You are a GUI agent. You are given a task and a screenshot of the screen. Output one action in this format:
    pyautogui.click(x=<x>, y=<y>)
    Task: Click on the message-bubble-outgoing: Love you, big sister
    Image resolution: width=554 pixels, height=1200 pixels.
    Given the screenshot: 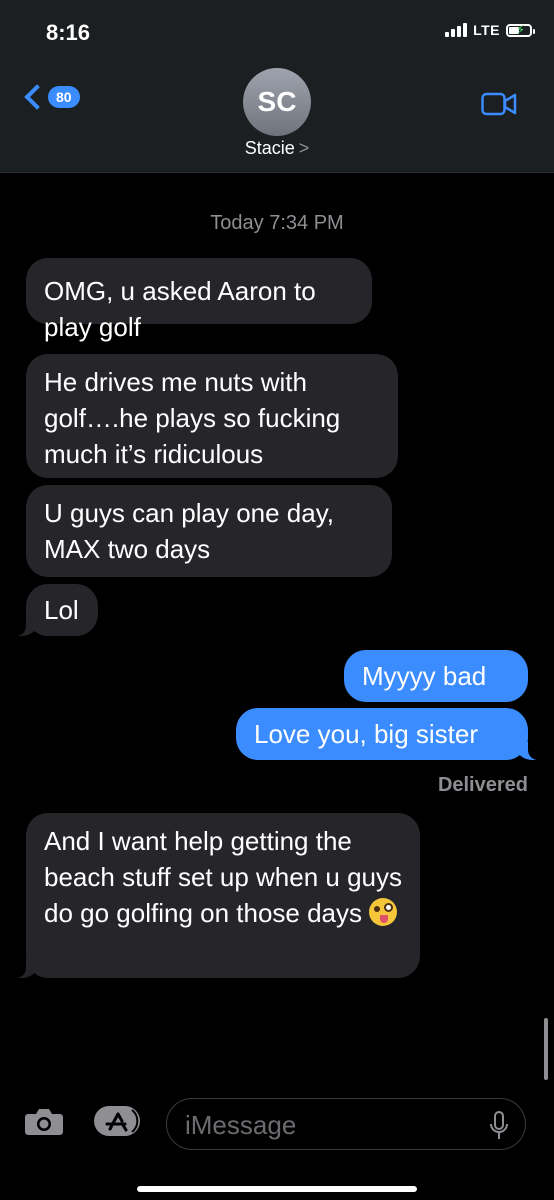 What is the action you would take?
    pyautogui.click(x=392, y=734)
    